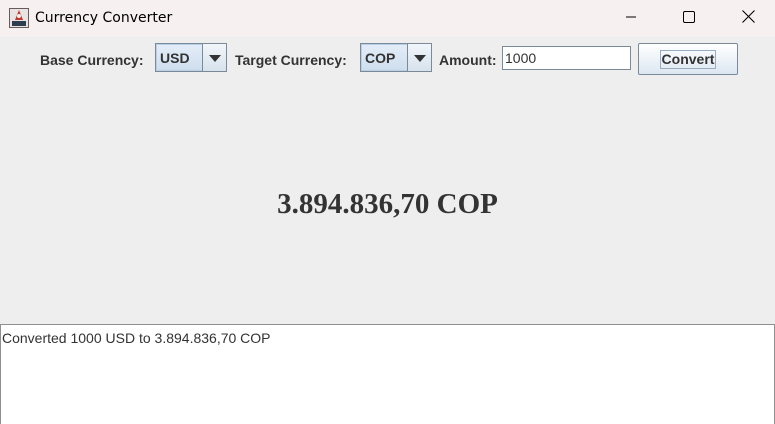 This screenshot has width=775, height=424. Describe the element at coordinates (291, 60) in the screenshot. I see `target-currency-label: Target Currency:` at that location.